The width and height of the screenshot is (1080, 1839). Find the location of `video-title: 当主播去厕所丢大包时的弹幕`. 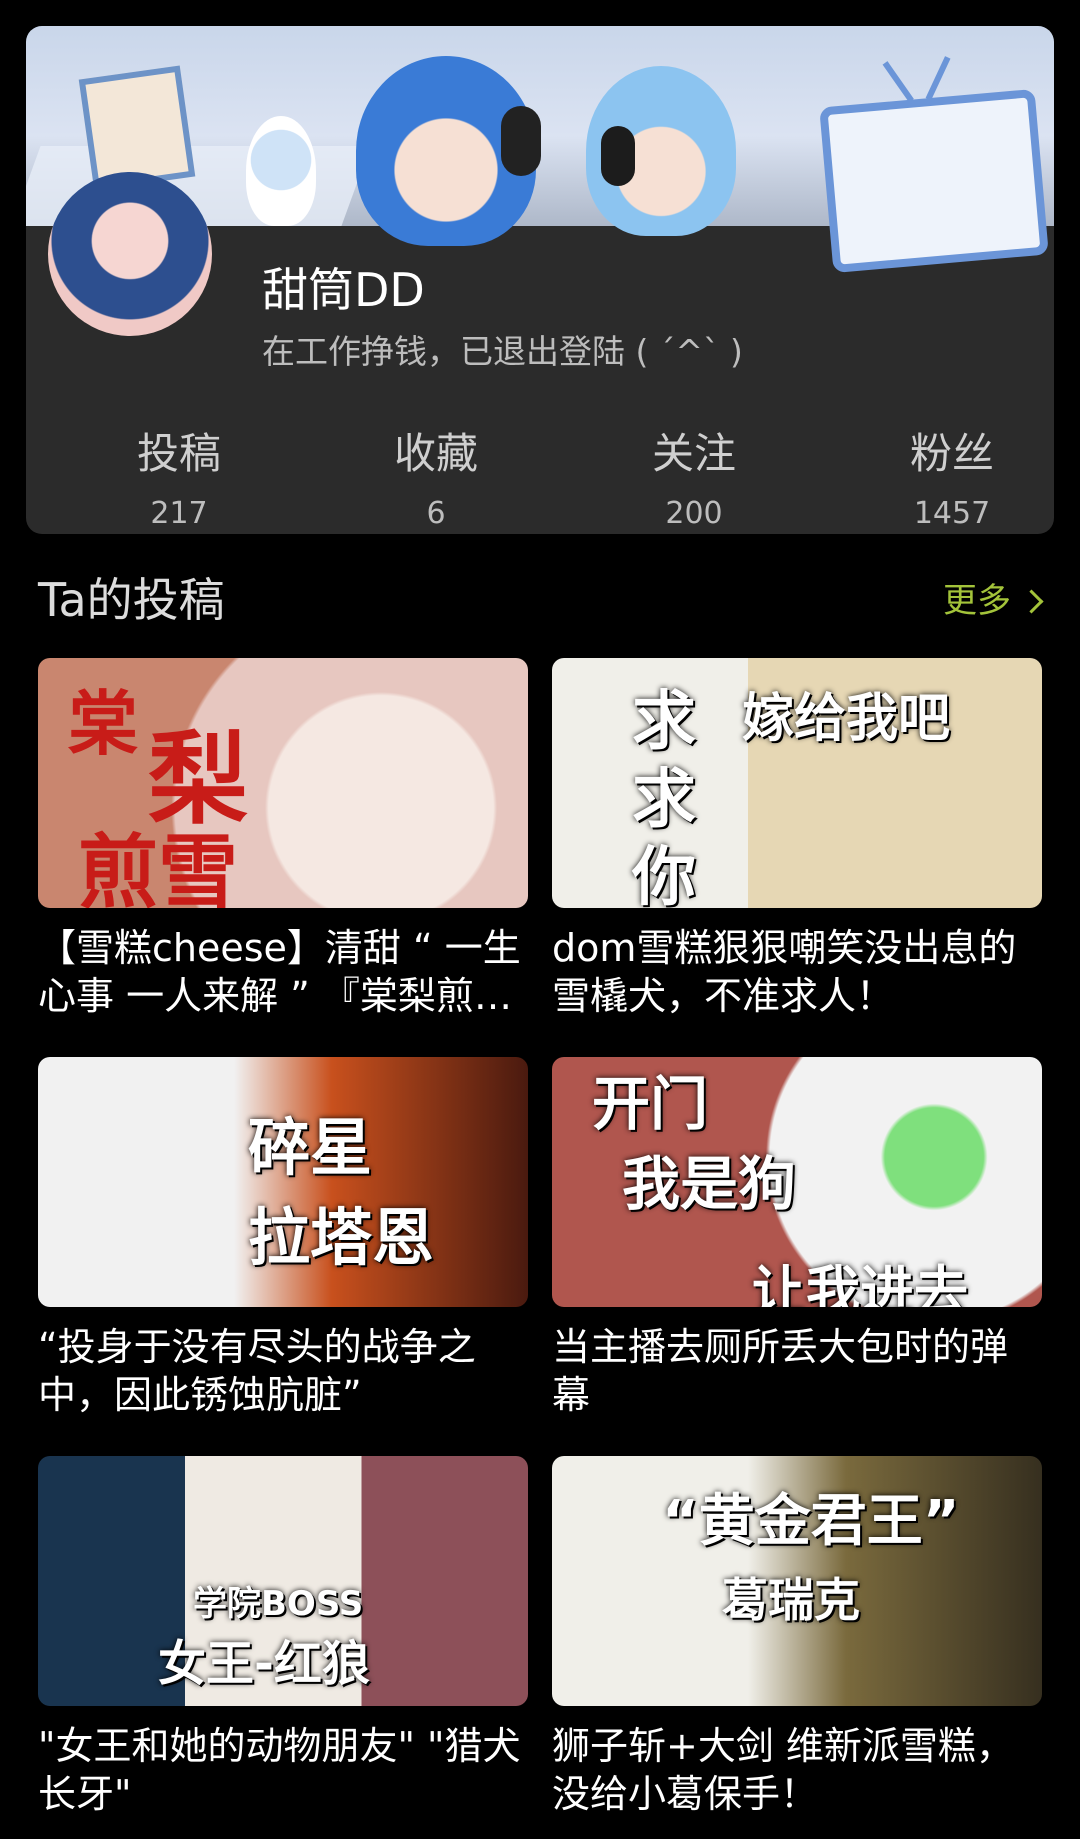

video-title: 当主播去厕所丢大包时的弹幕 is located at coordinates (797, 1371).